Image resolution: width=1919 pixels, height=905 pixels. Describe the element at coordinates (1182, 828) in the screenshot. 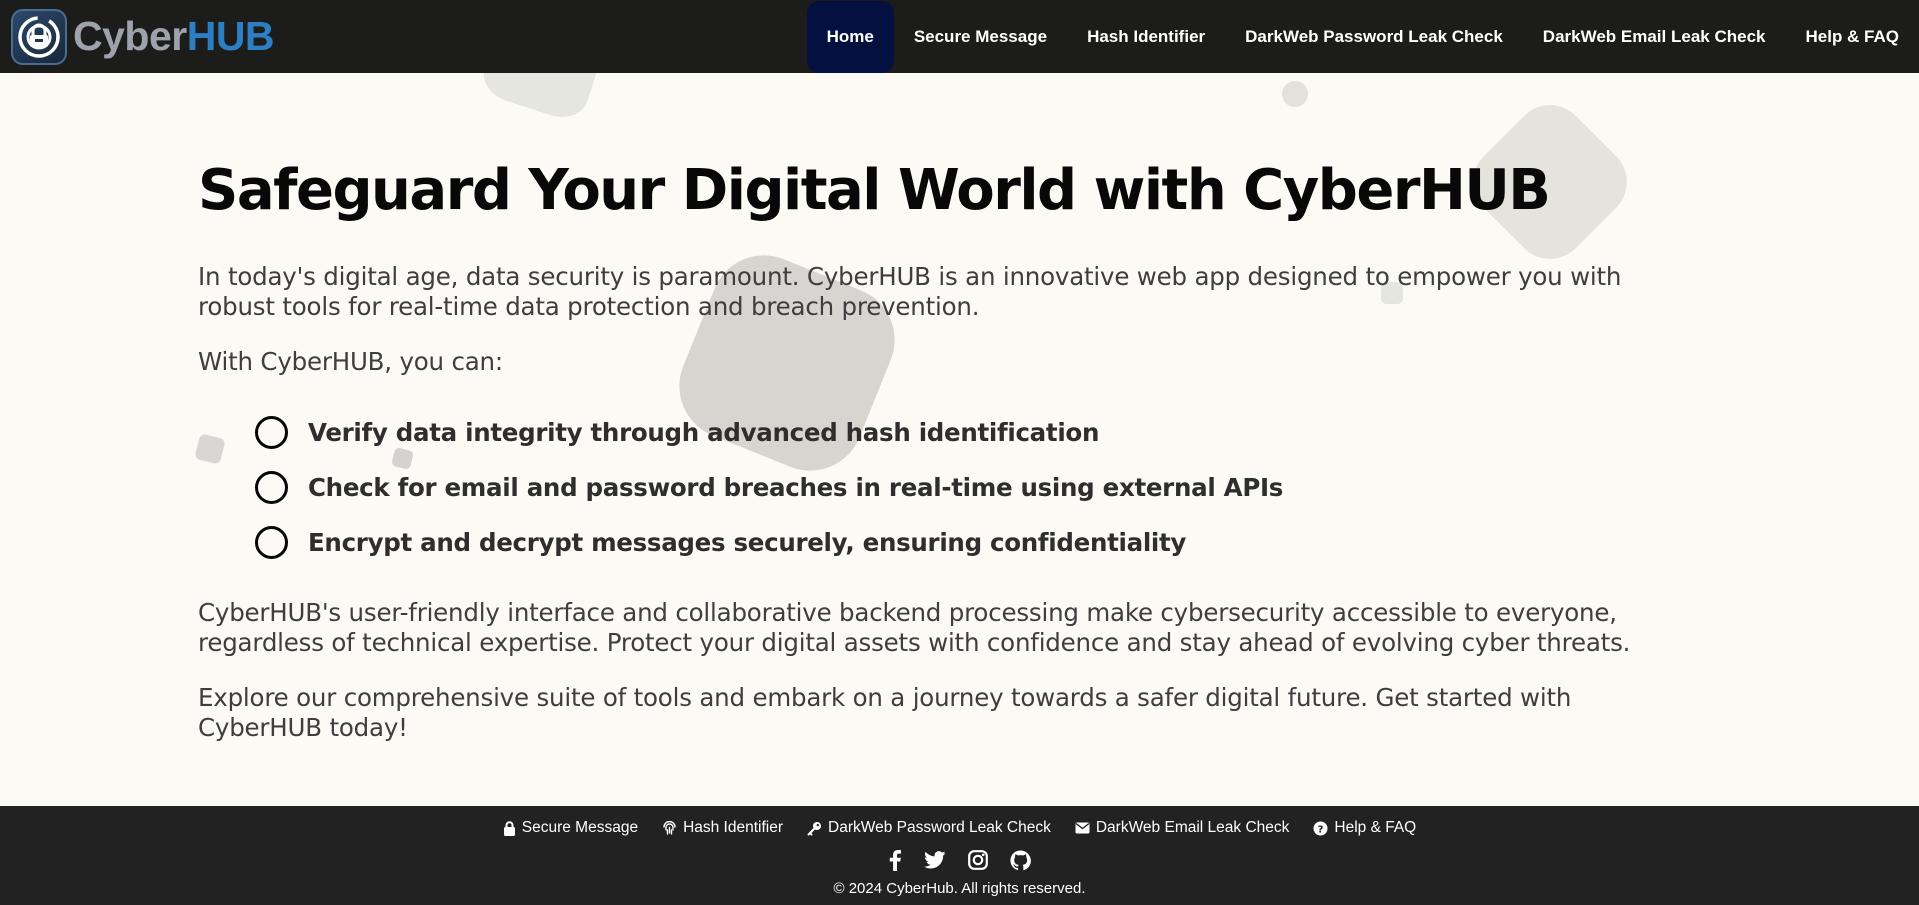

I see `footer-link-darkweb-email-leak-check: DarkWeb Email Leak Check` at that location.